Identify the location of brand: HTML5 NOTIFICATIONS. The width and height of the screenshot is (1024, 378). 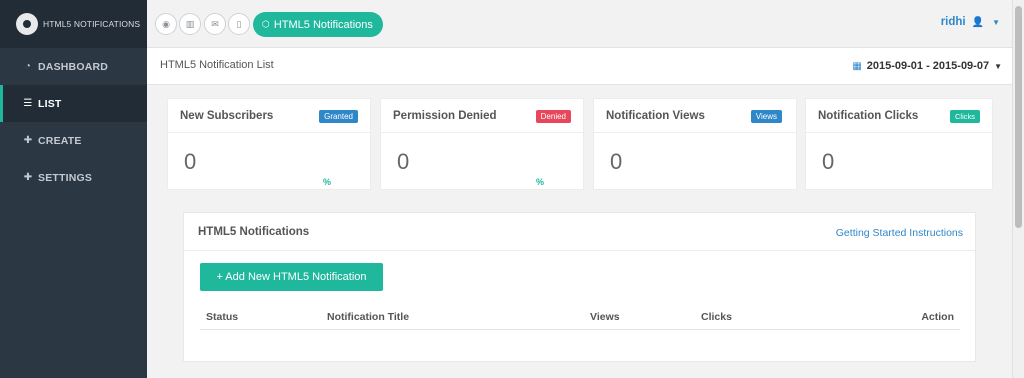
(73, 24).